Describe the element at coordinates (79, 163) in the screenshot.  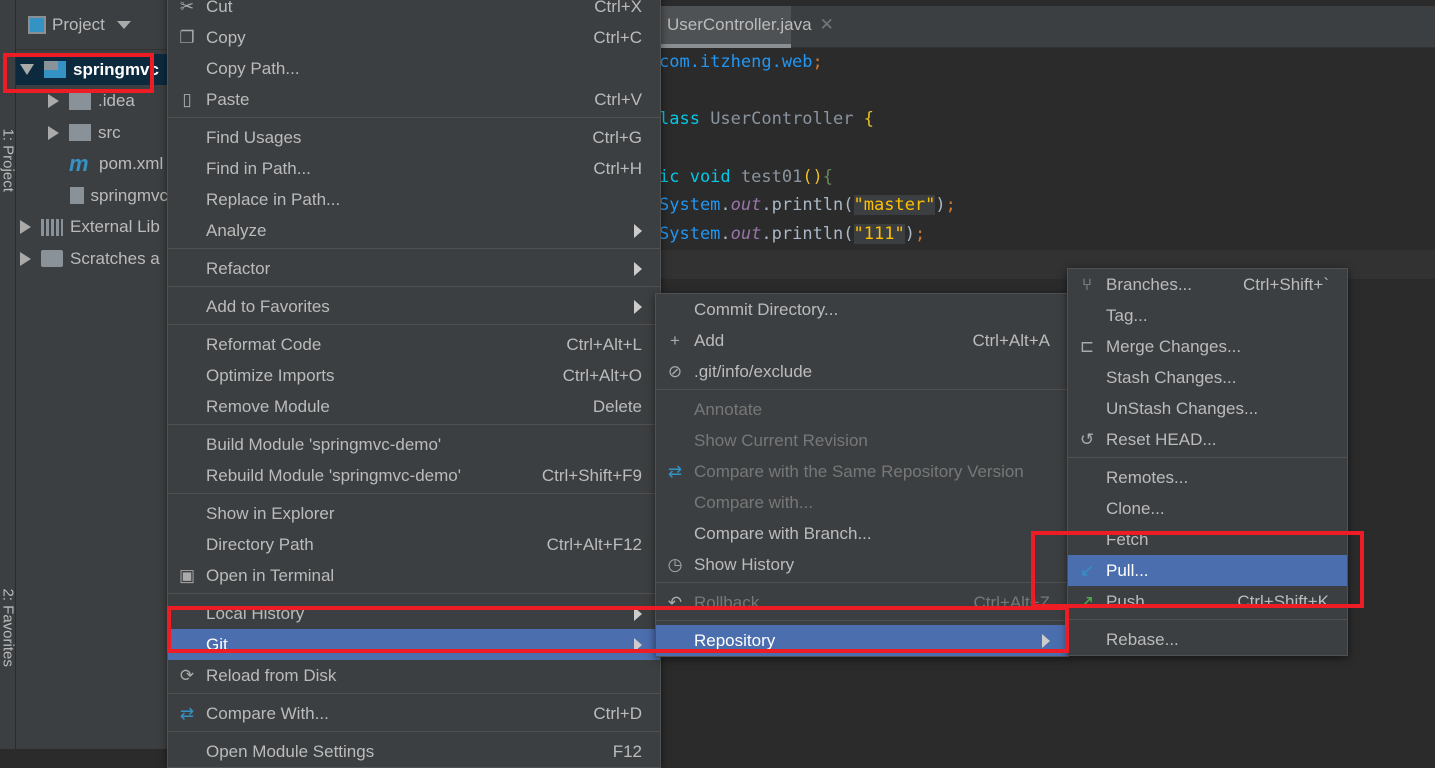
I see `maven-icon: m` at that location.